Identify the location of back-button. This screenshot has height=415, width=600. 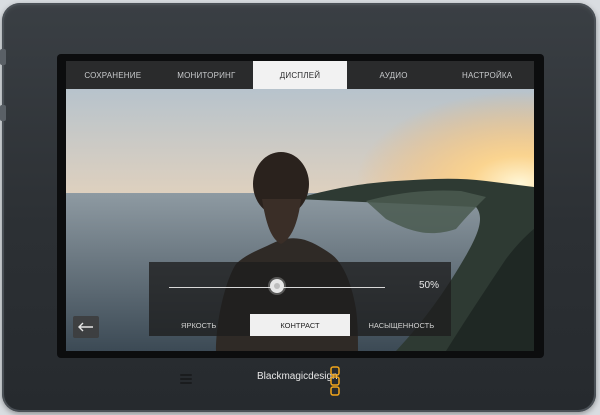
(86, 327).